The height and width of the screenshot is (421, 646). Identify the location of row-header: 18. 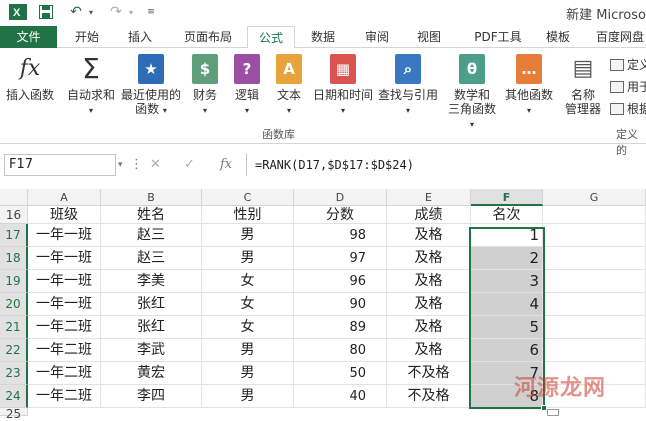
(14, 258).